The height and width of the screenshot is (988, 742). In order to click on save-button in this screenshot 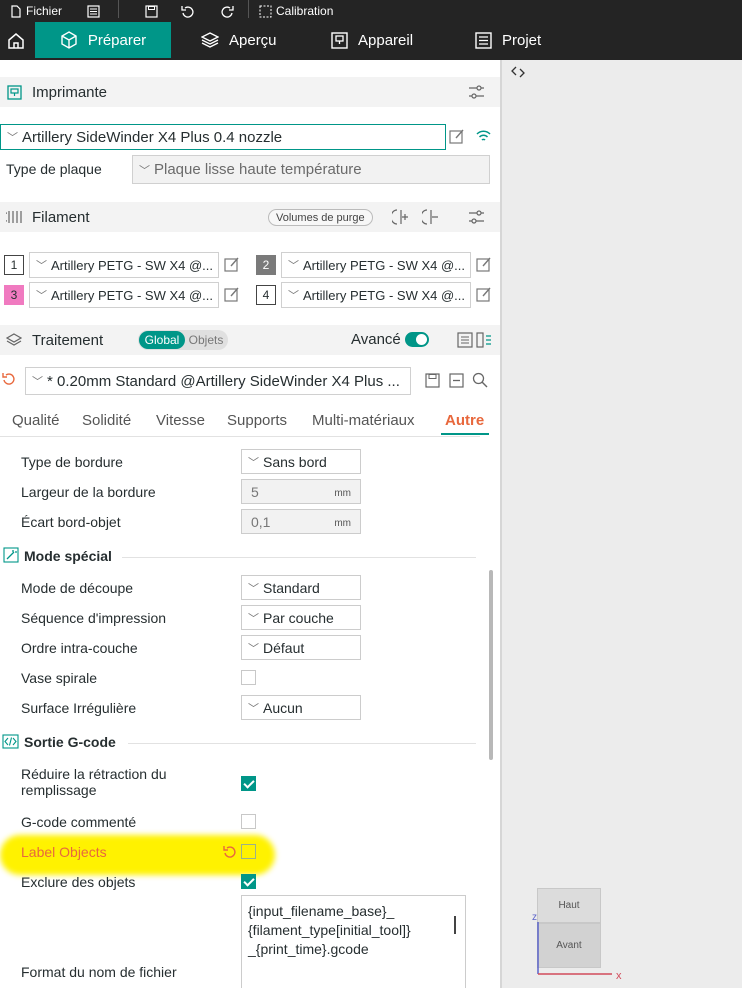, I will do `click(151, 11)`.